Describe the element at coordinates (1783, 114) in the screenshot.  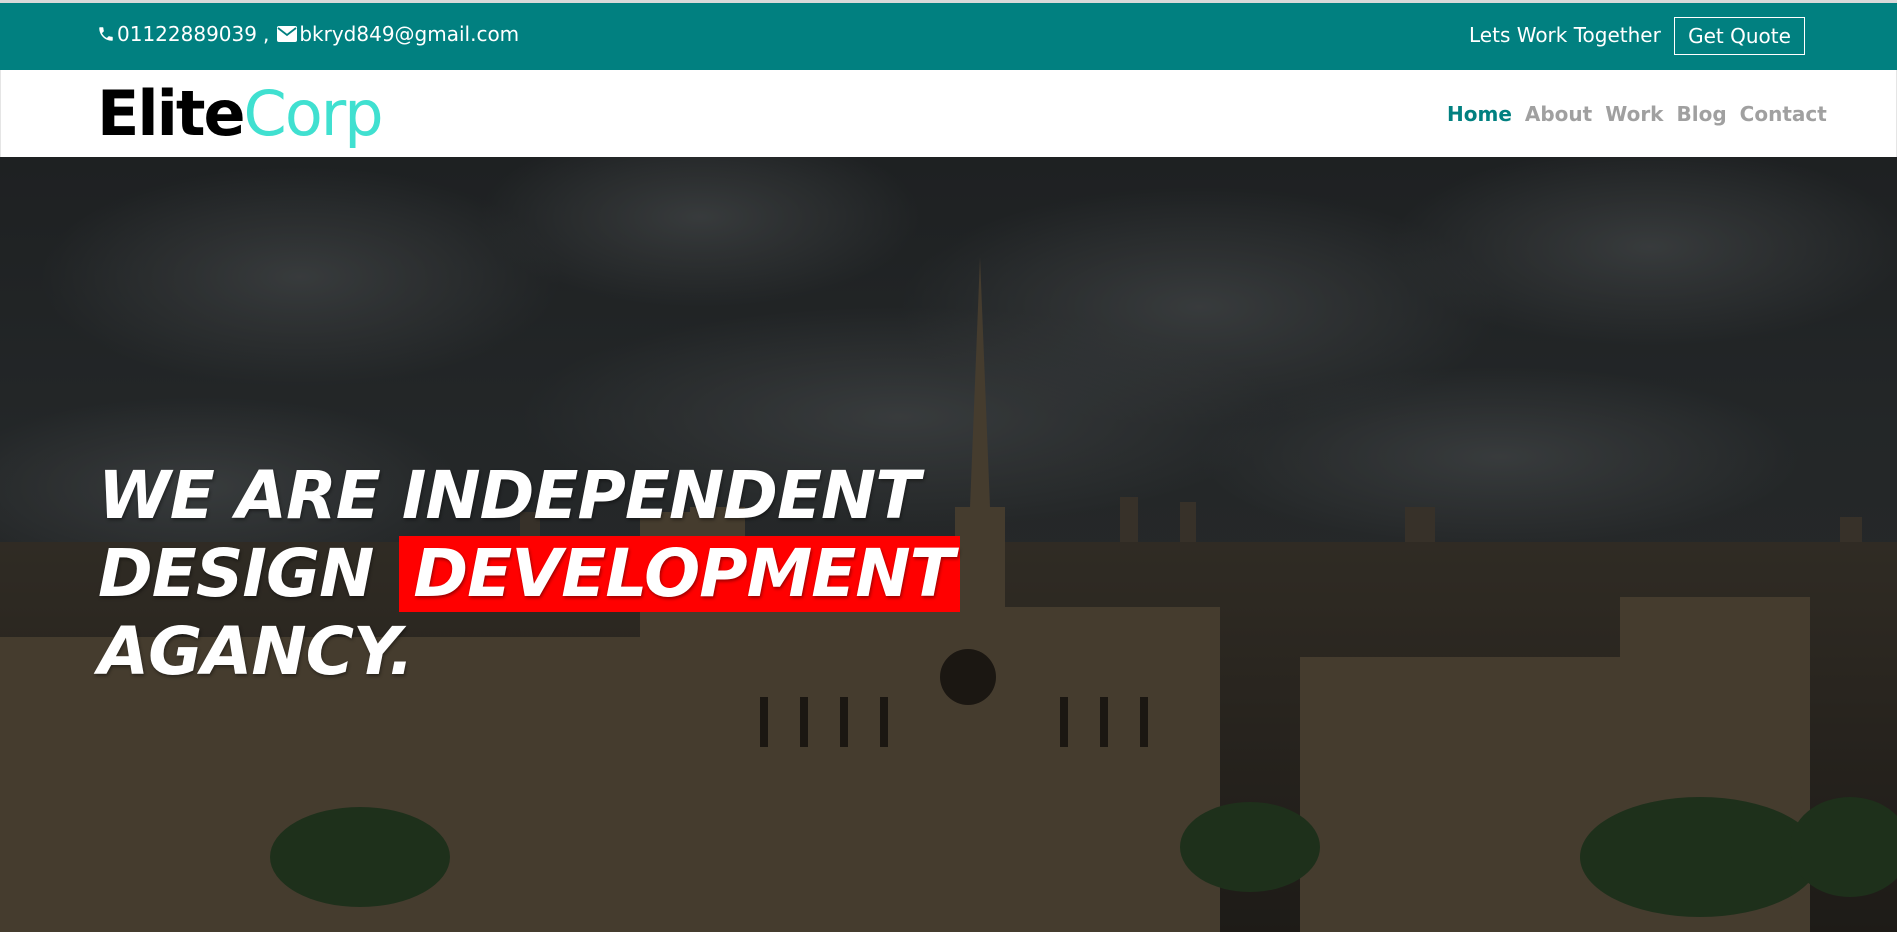
I see `nav-item-contact: Contact` at that location.